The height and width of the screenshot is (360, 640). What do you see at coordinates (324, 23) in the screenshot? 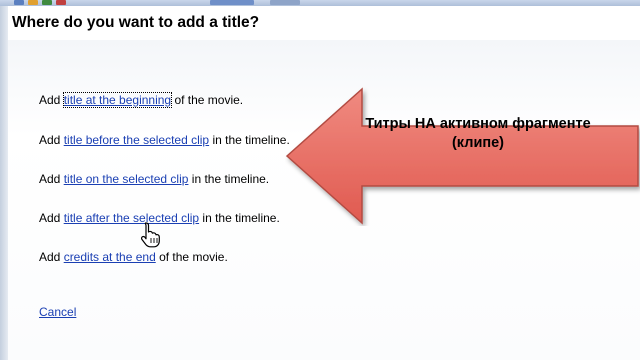
I see `header: Where do you want to add a title?` at bounding box center [324, 23].